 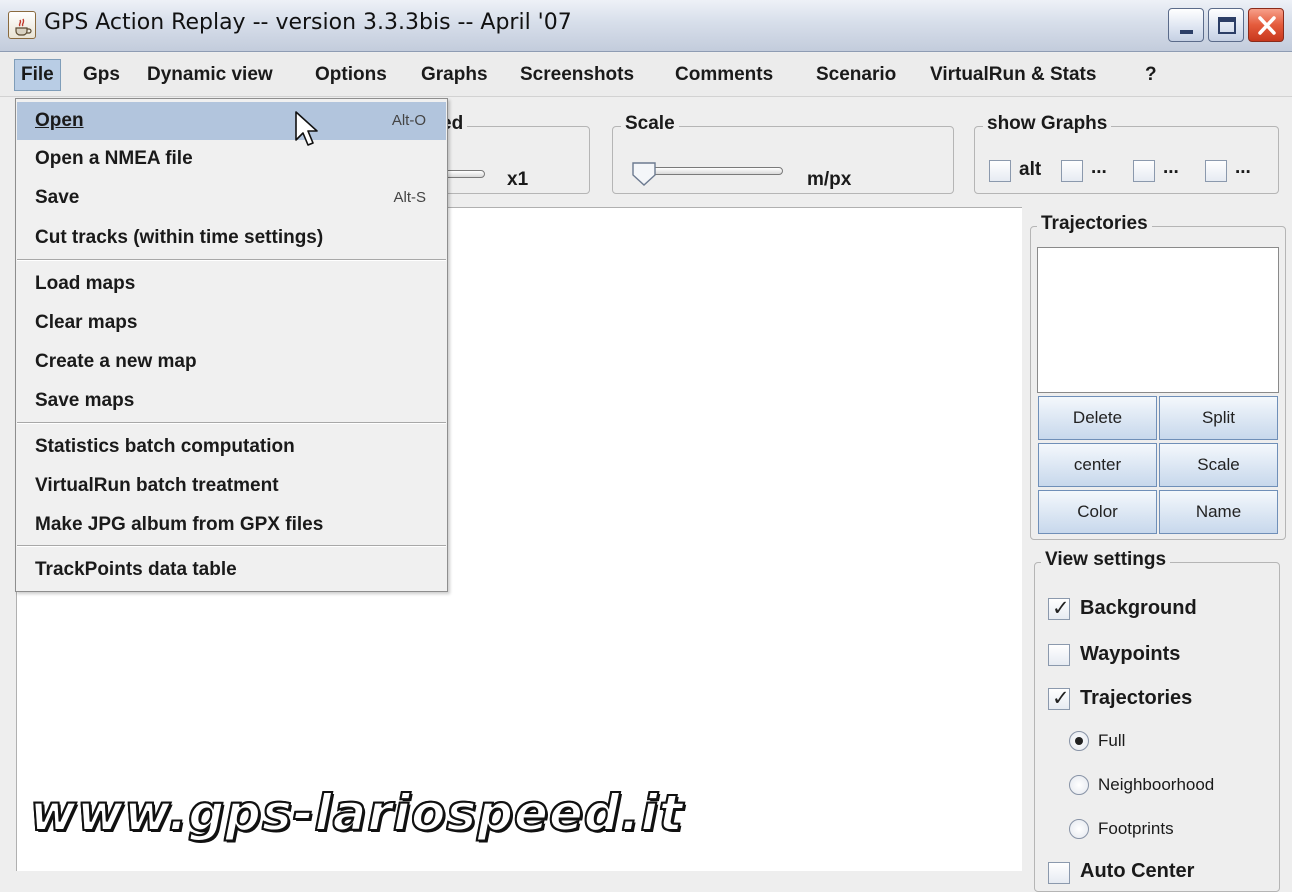 What do you see at coordinates (157, 485) in the screenshot?
I see `menu-item-label: VirtualRun batch treatment` at bounding box center [157, 485].